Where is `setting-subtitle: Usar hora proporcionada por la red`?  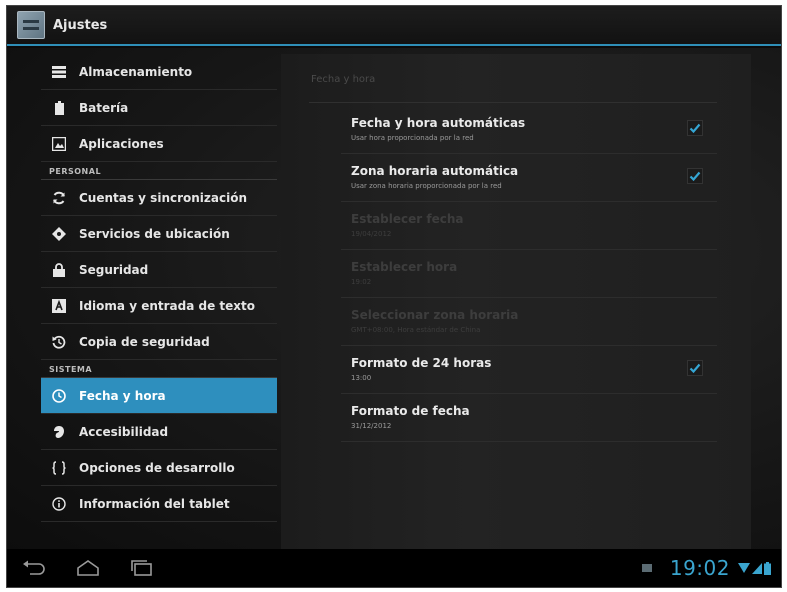
setting-subtitle: Usar hora proporcionada por la red is located at coordinates (412, 138).